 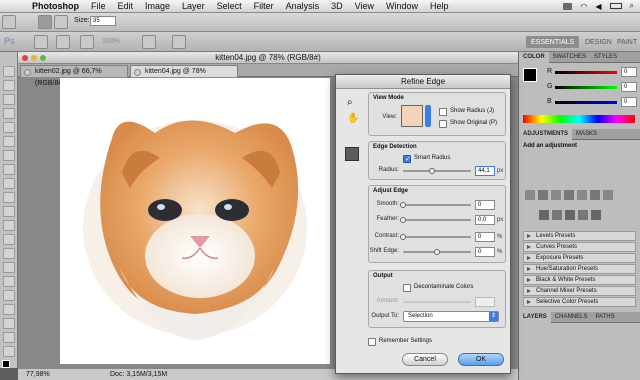 What do you see at coordinates (605, 57) in the screenshot?
I see `tab-styles: STYLES` at bounding box center [605, 57].